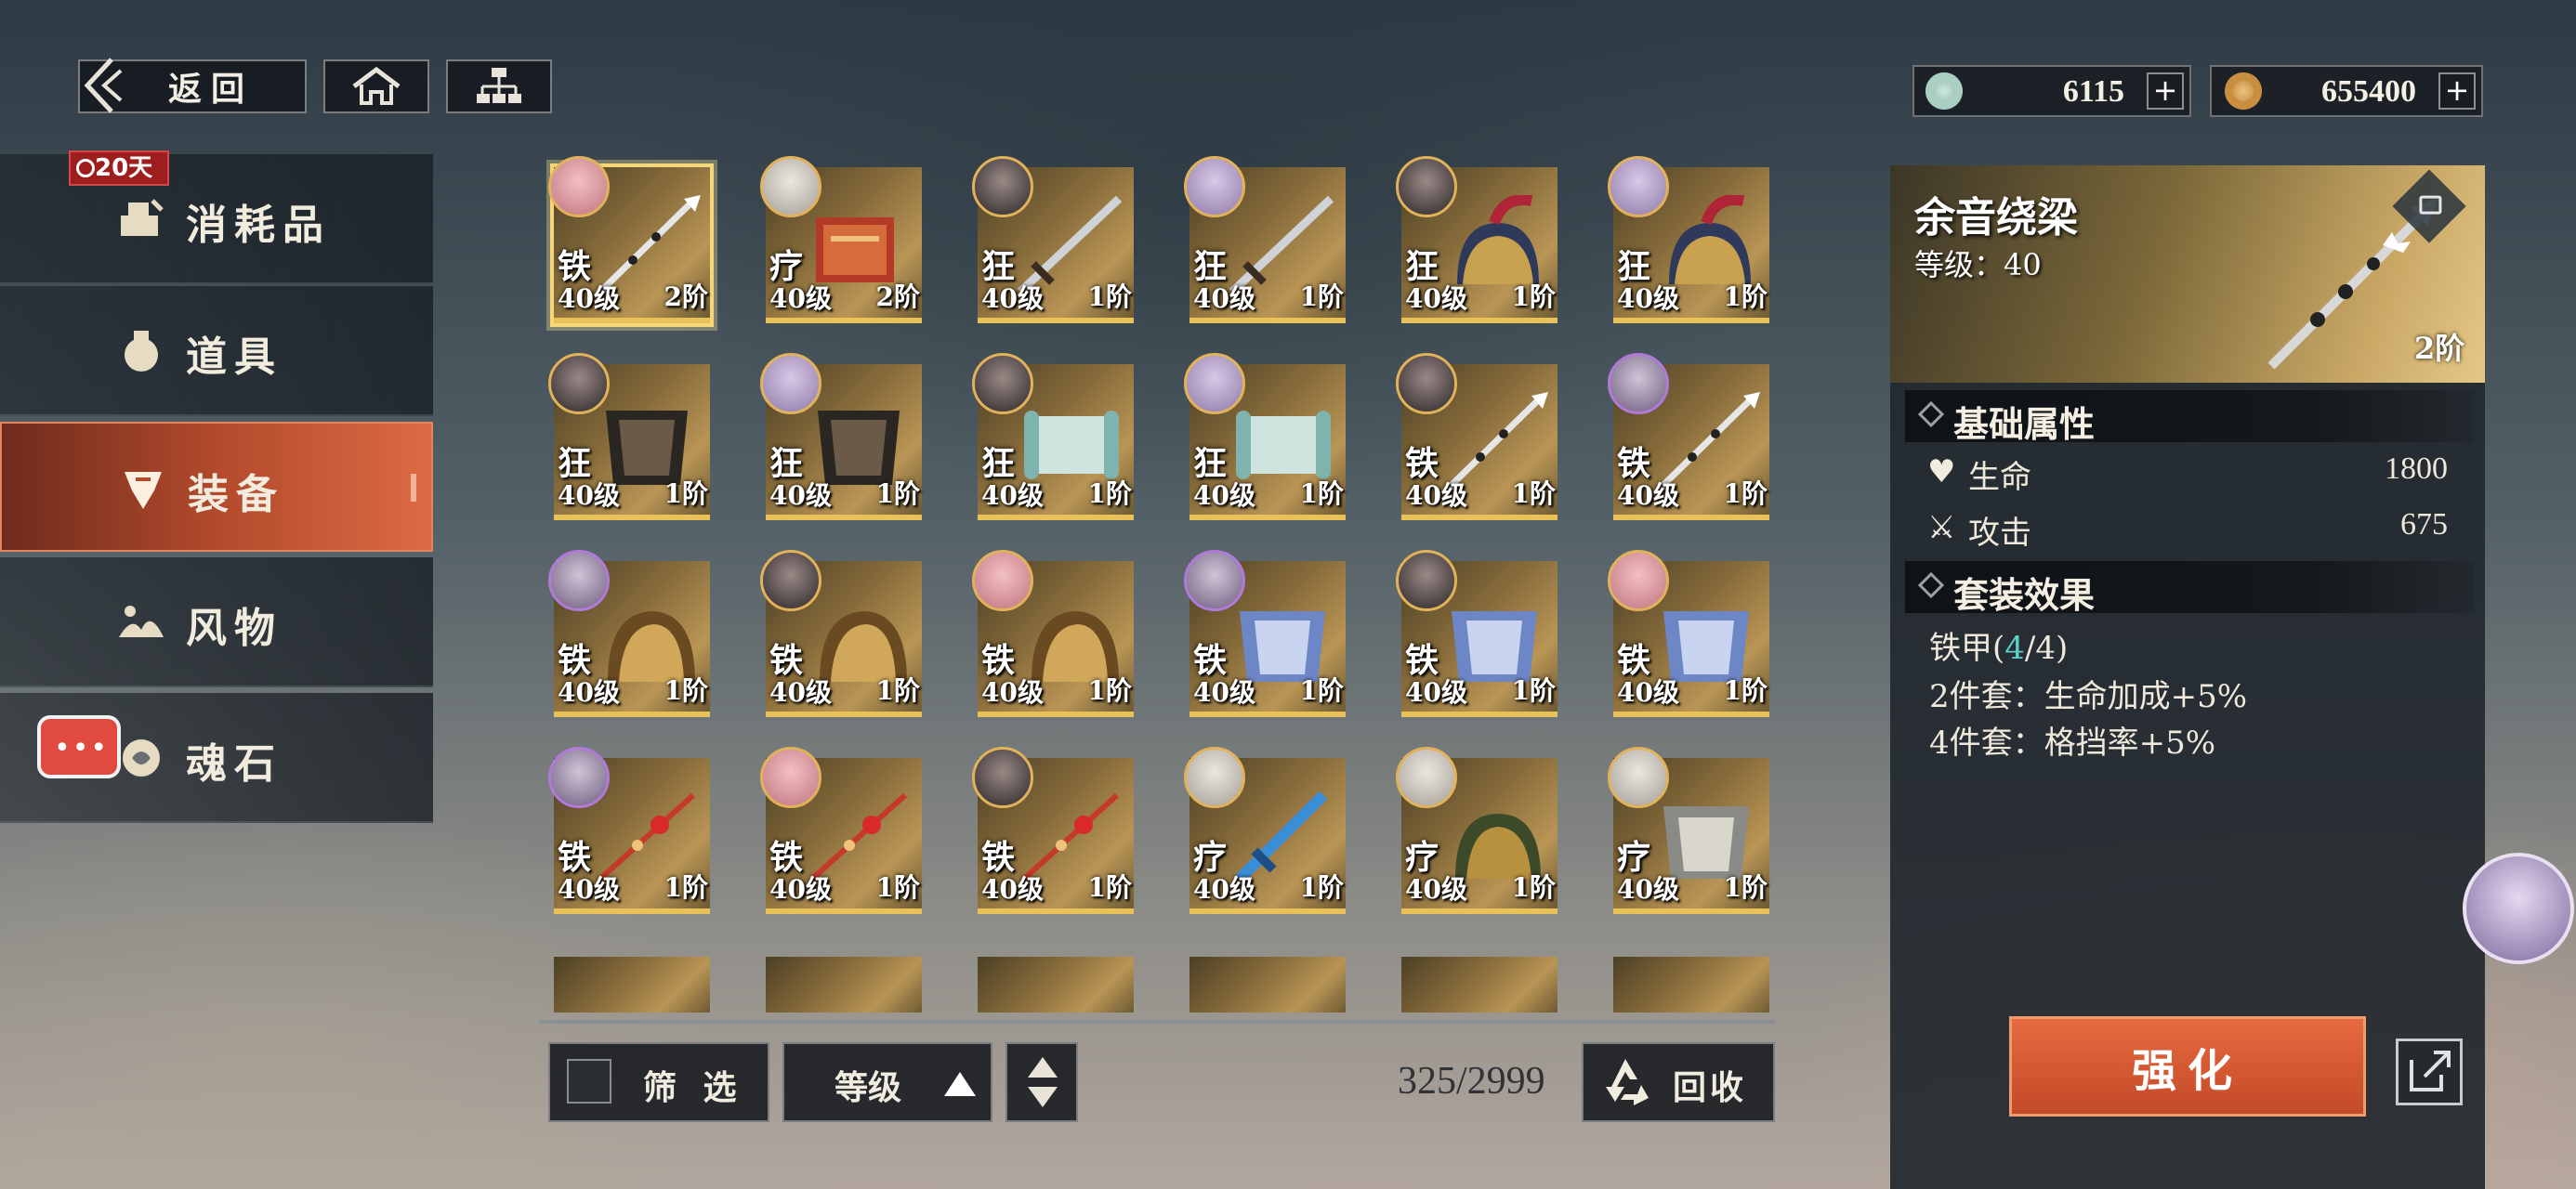  What do you see at coordinates (2430, 205) in the screenshot?
I see `lock-icon` at bounding box center [2430, 205].